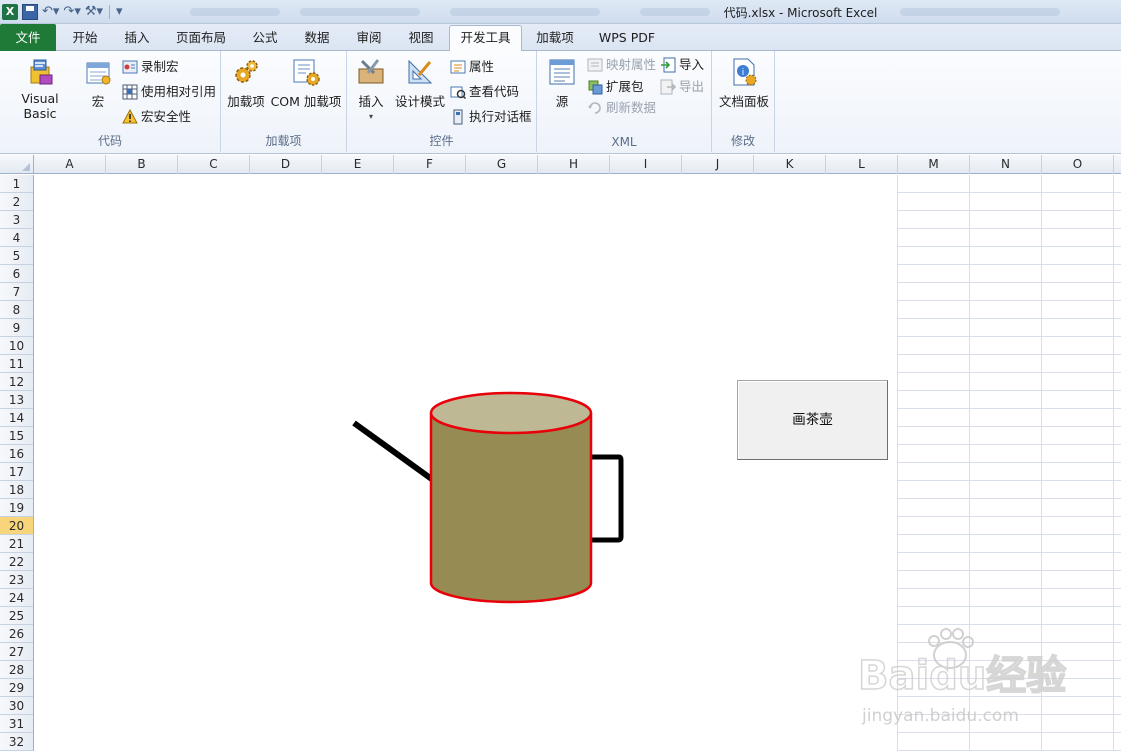 The image size is (1121, 751). What do you see at coordinates (16, 544) in the screenshot?
I see `row-header: 21` at bounding box center [16, 544].